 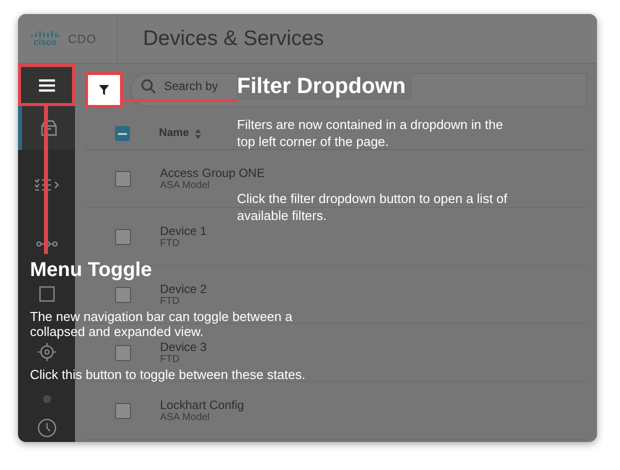 What do you see at coordinates (148, 86) in the screenshot?
I see `search-icon` at bounding box center [148, 86].